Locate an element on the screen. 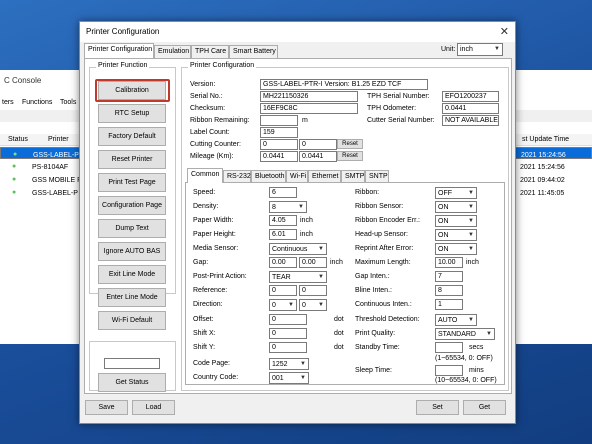 Image resolution: width=592 pixels, height=444 pixels. reference-field-a: 0 is located at coordinates (283, 290).